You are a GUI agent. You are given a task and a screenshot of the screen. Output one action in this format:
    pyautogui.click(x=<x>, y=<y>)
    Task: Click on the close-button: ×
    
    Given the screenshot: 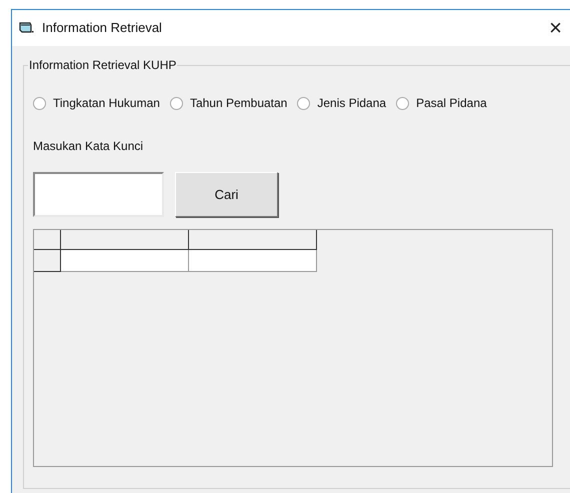 What is the action you would take?
    pyautogui.click(x=555, y=28)
    